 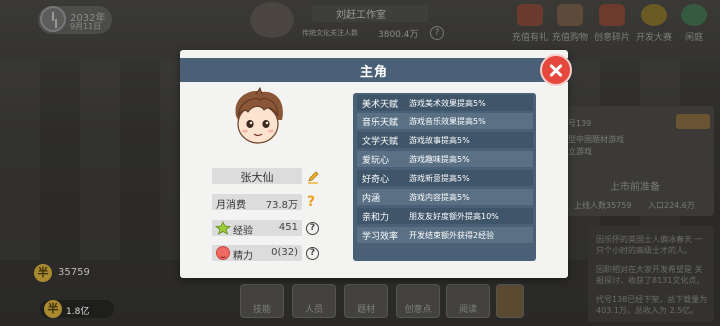 I want to click on top-action-label: 充值有礼, so click(x=529, y=38).